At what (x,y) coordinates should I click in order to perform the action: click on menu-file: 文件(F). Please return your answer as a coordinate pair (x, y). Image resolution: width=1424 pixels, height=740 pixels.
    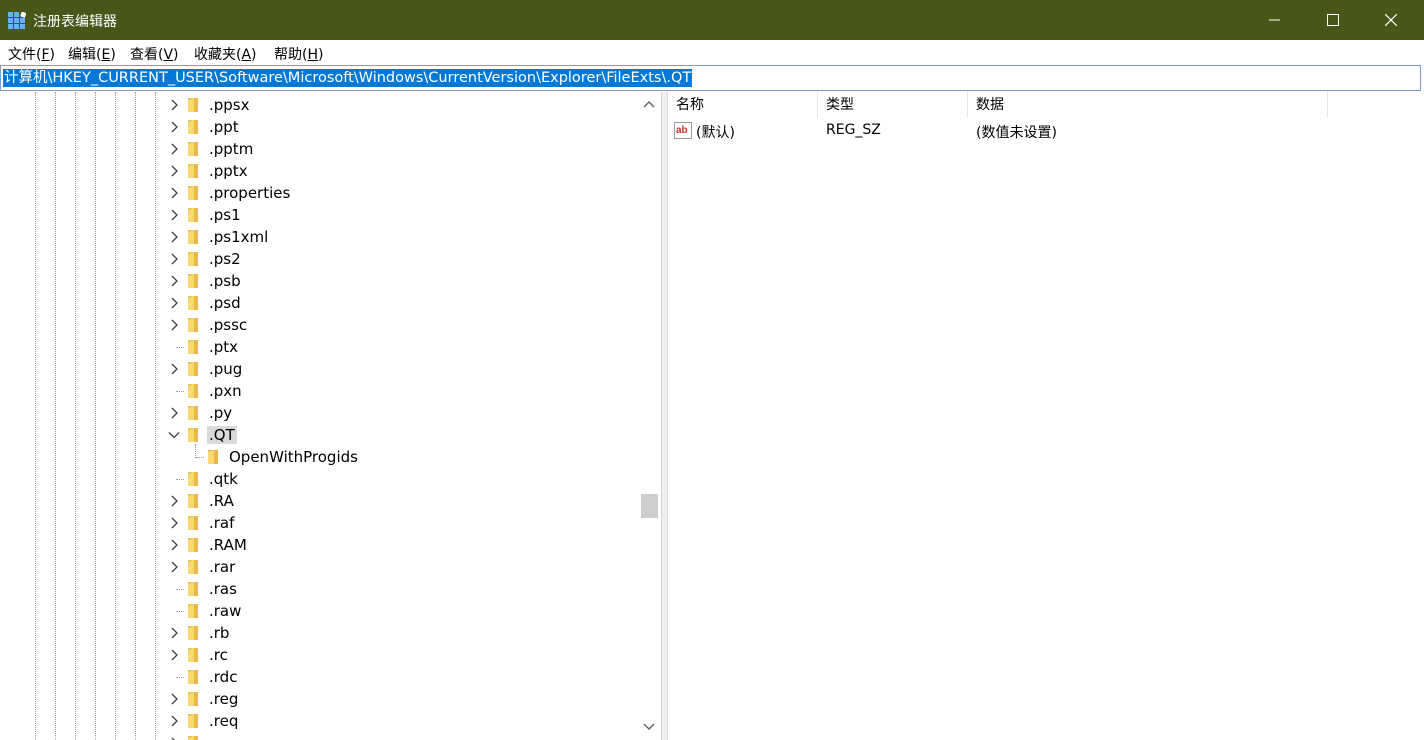
    Looking at the image, I should click on (31, 54).